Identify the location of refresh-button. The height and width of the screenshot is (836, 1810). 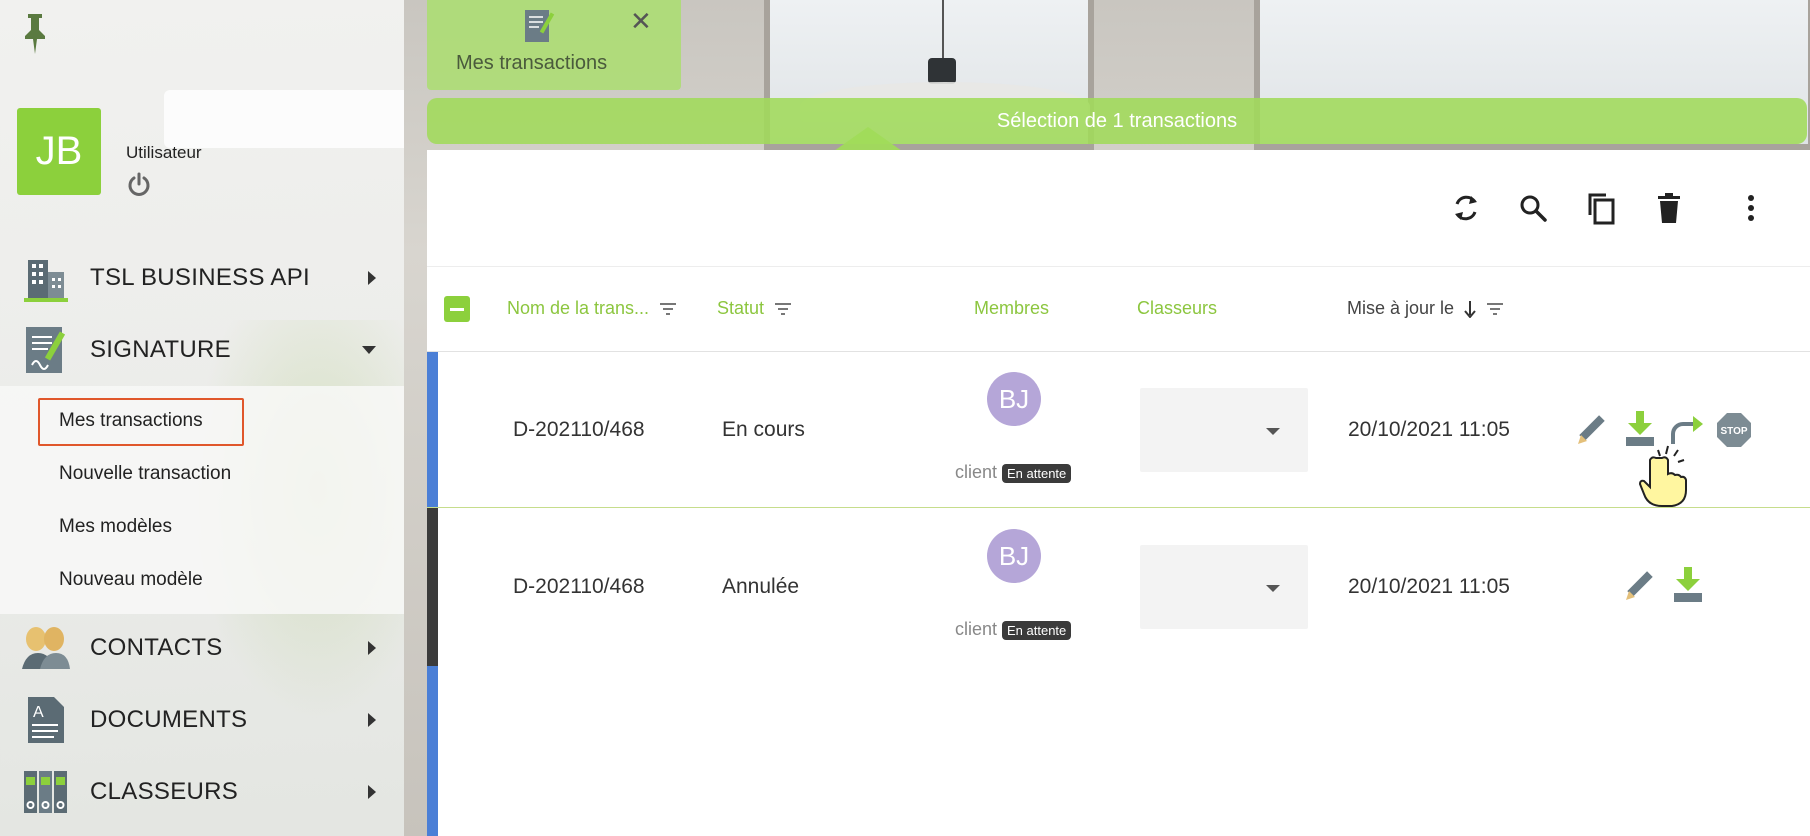
(1466, 208).